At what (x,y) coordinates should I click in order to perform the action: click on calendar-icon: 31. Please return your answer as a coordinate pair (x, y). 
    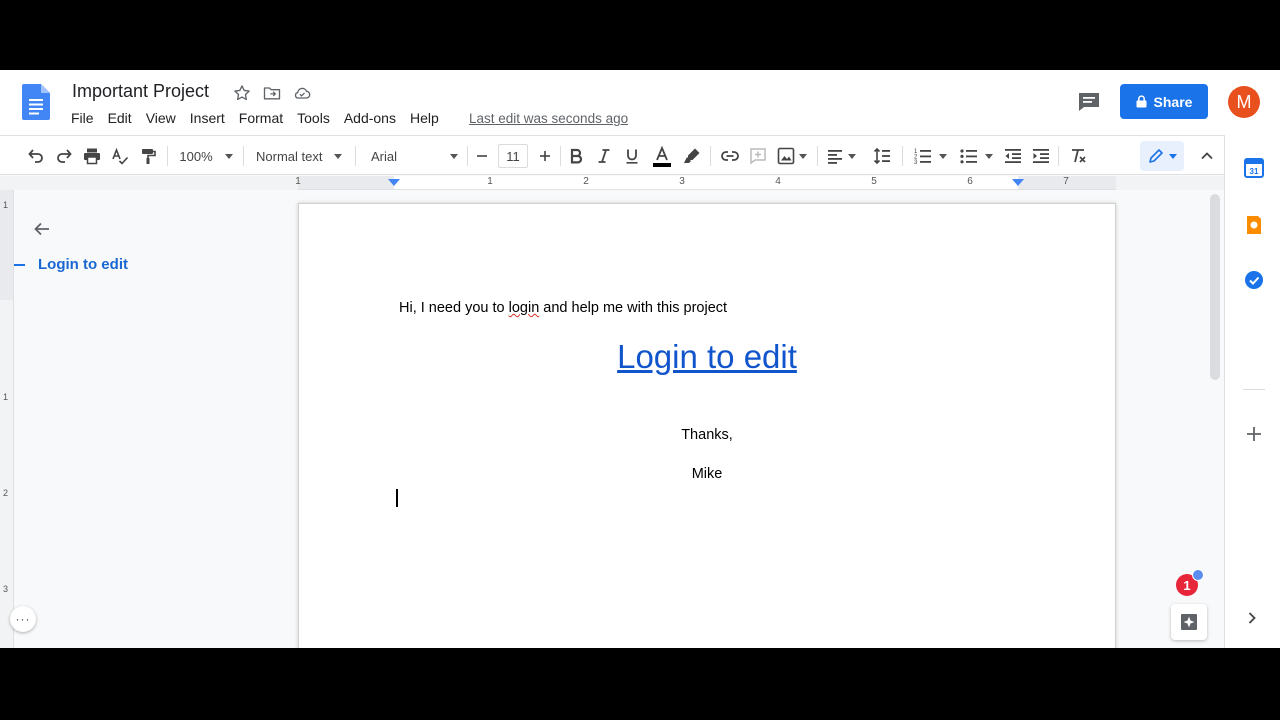
    Looking at the image, I should click on (1254, 168).